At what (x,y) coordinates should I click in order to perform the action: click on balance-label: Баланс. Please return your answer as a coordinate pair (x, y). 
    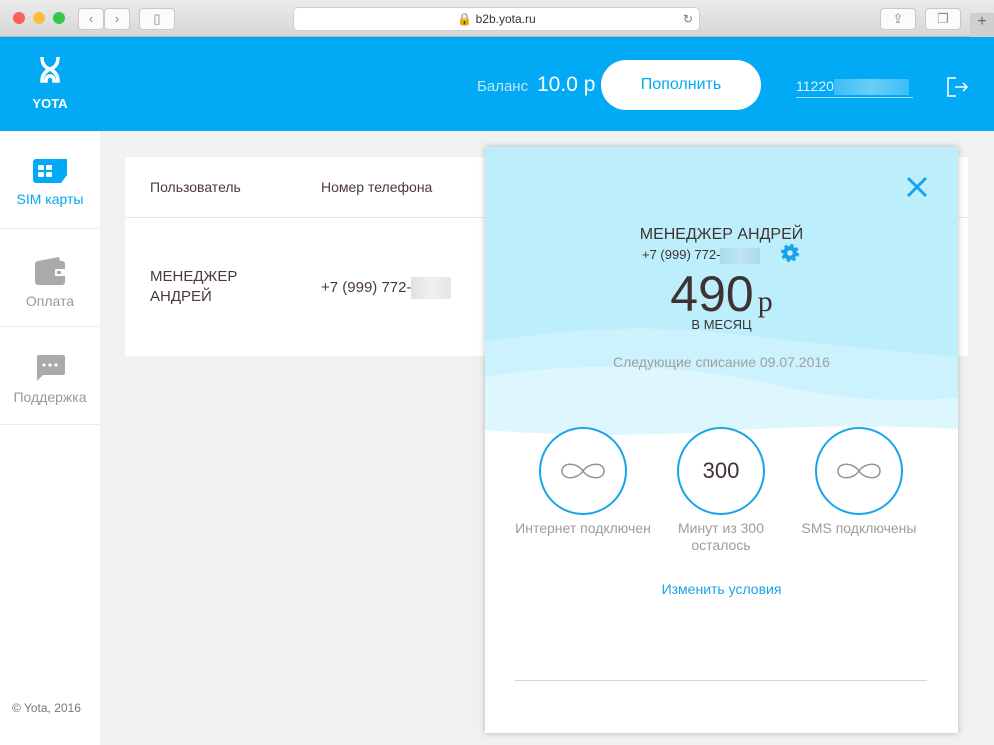
    Looking at the image, I should click on (503, 86).